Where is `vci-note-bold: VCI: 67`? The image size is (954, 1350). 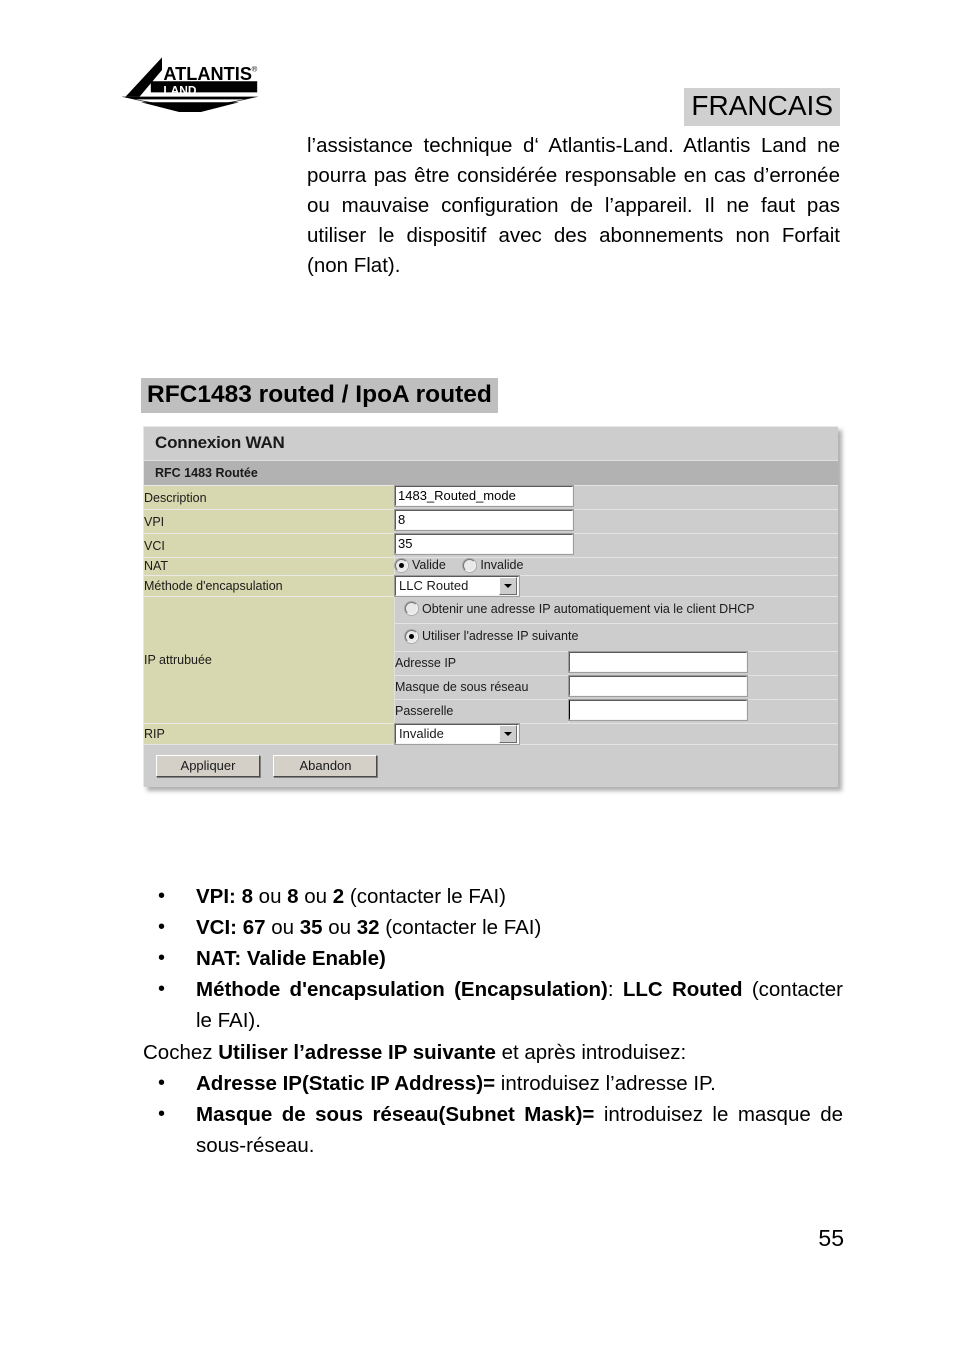 vci-note-bold: VCI: 67 is located at coordinates (231, 927).